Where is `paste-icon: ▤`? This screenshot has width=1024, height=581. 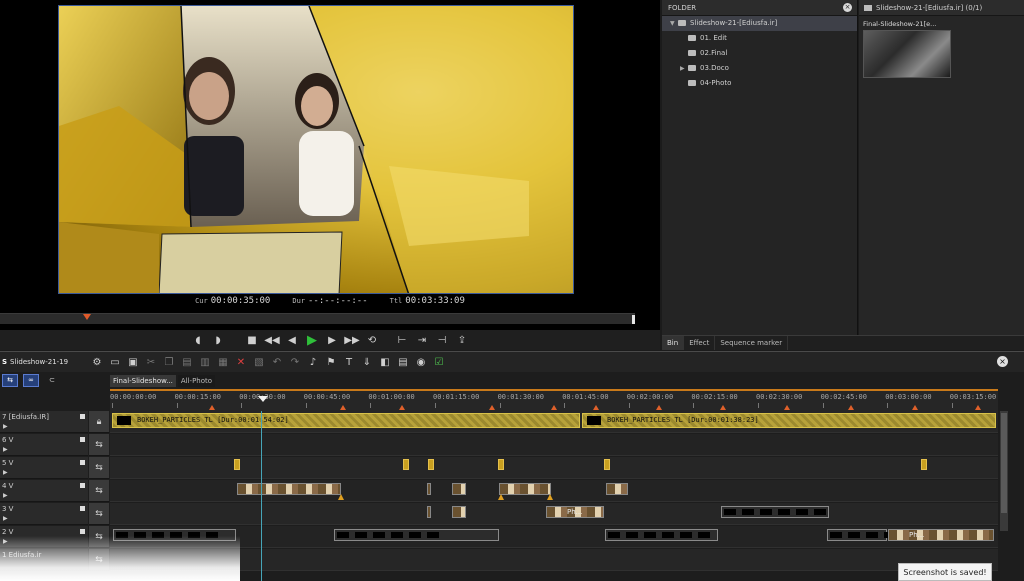
paste-icon: ▤ is located at coordinates (187, 362).